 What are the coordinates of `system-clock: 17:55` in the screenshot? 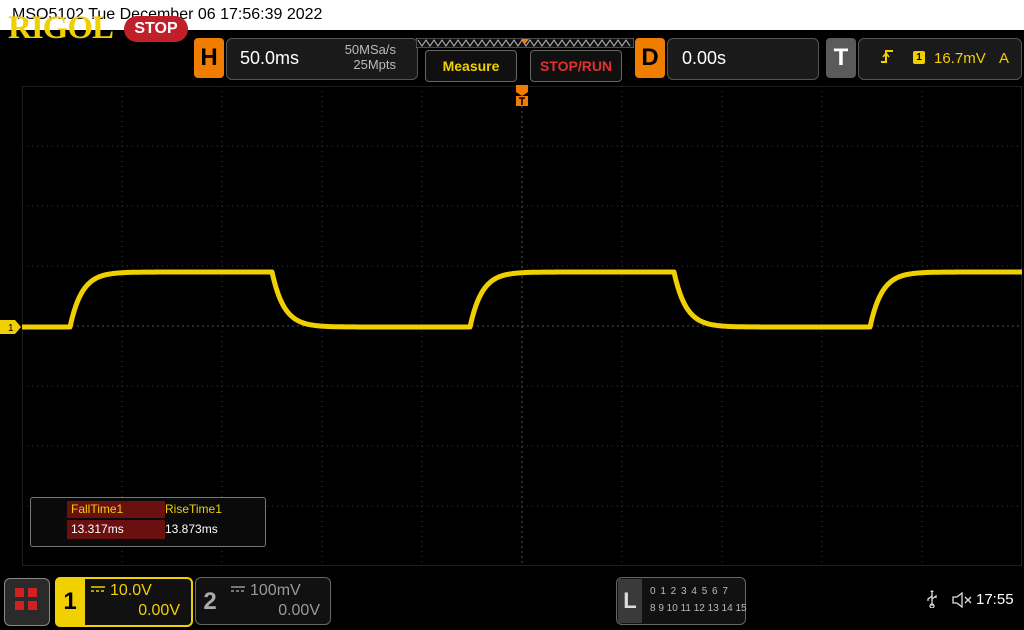 It's located at (995, 599).